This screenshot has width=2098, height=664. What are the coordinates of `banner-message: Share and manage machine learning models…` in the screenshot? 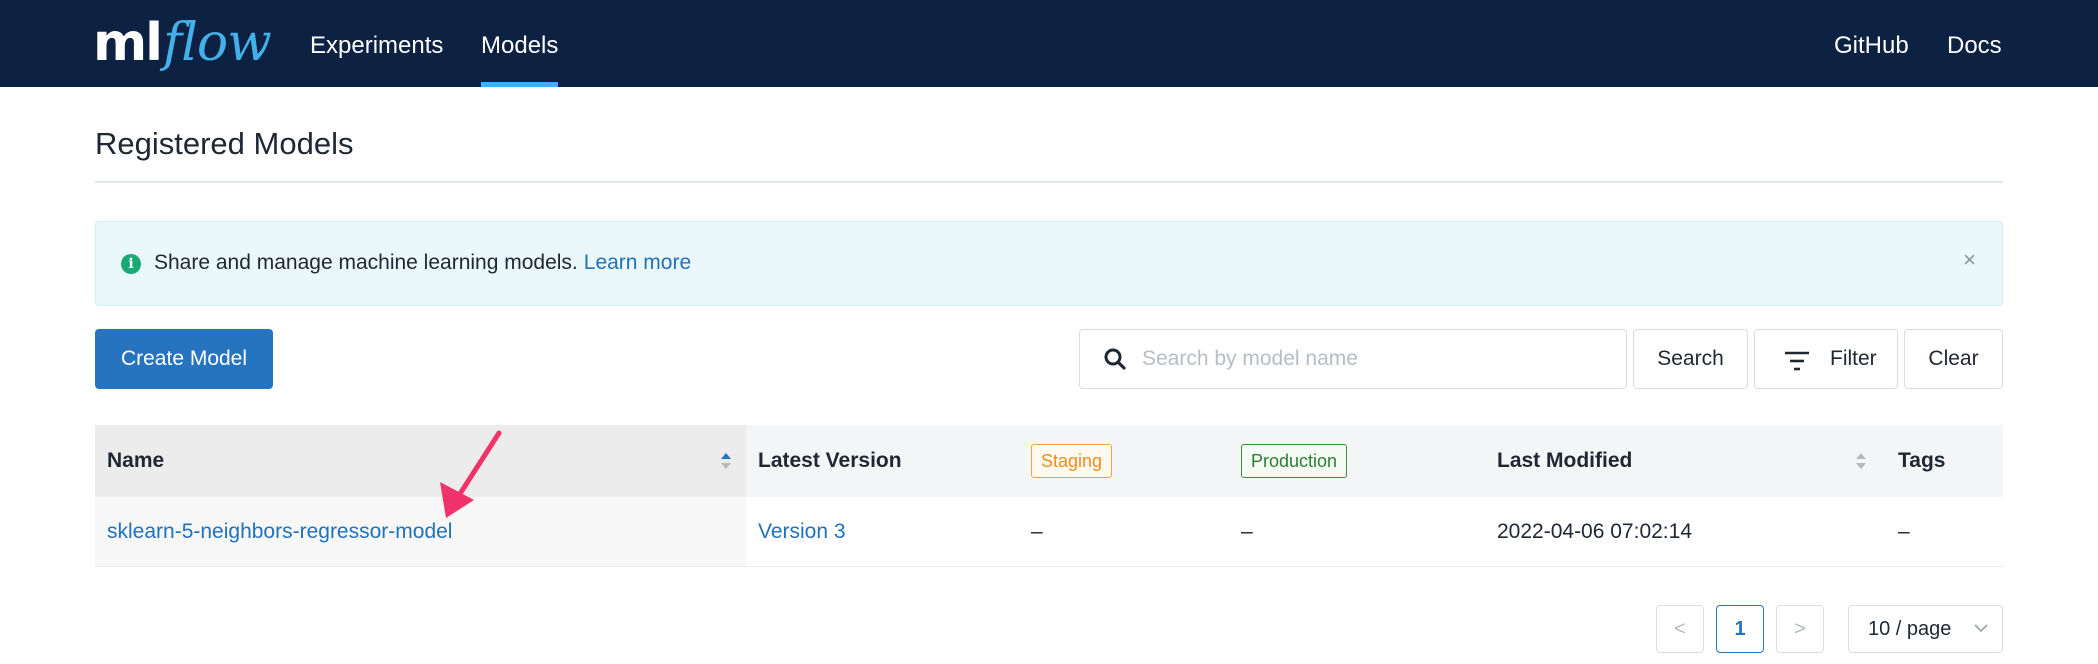 It's located at (422, 263).